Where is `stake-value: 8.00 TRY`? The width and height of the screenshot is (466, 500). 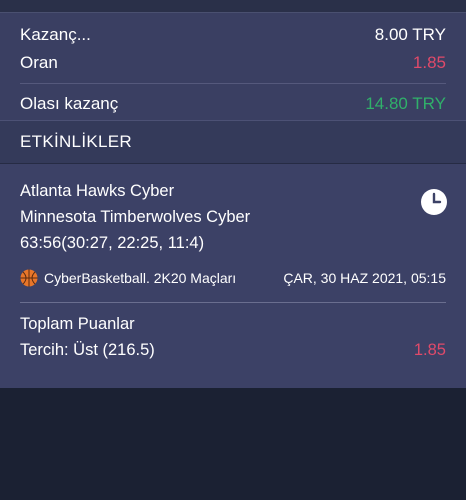
stake-value: 8.00 TRY is located at coordinates (410, 34).